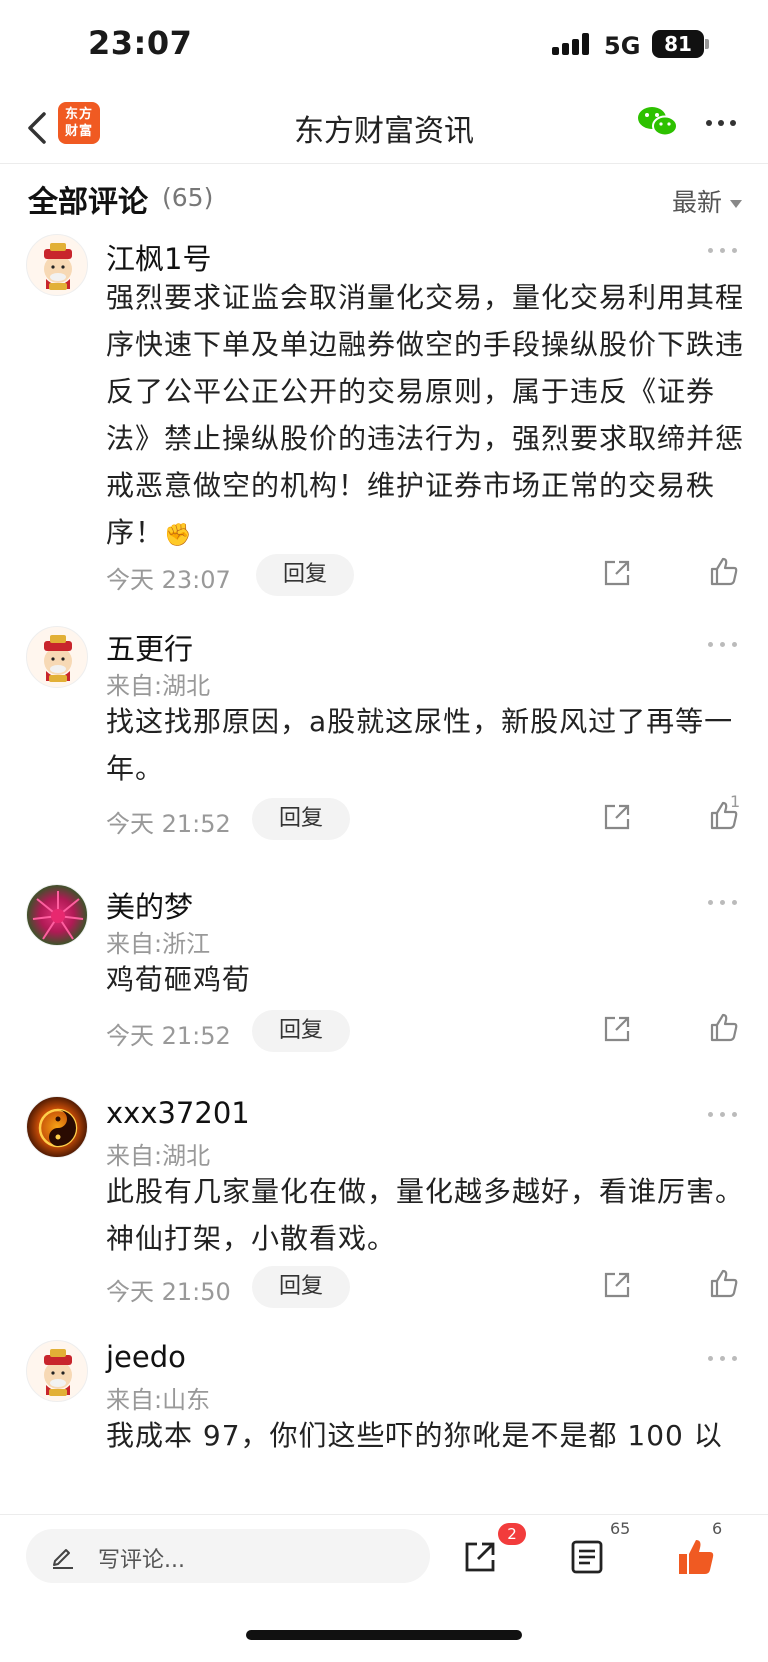 This screenshot has width=768, height=1662. I want to click on pen-icon, so click(63, 1559).